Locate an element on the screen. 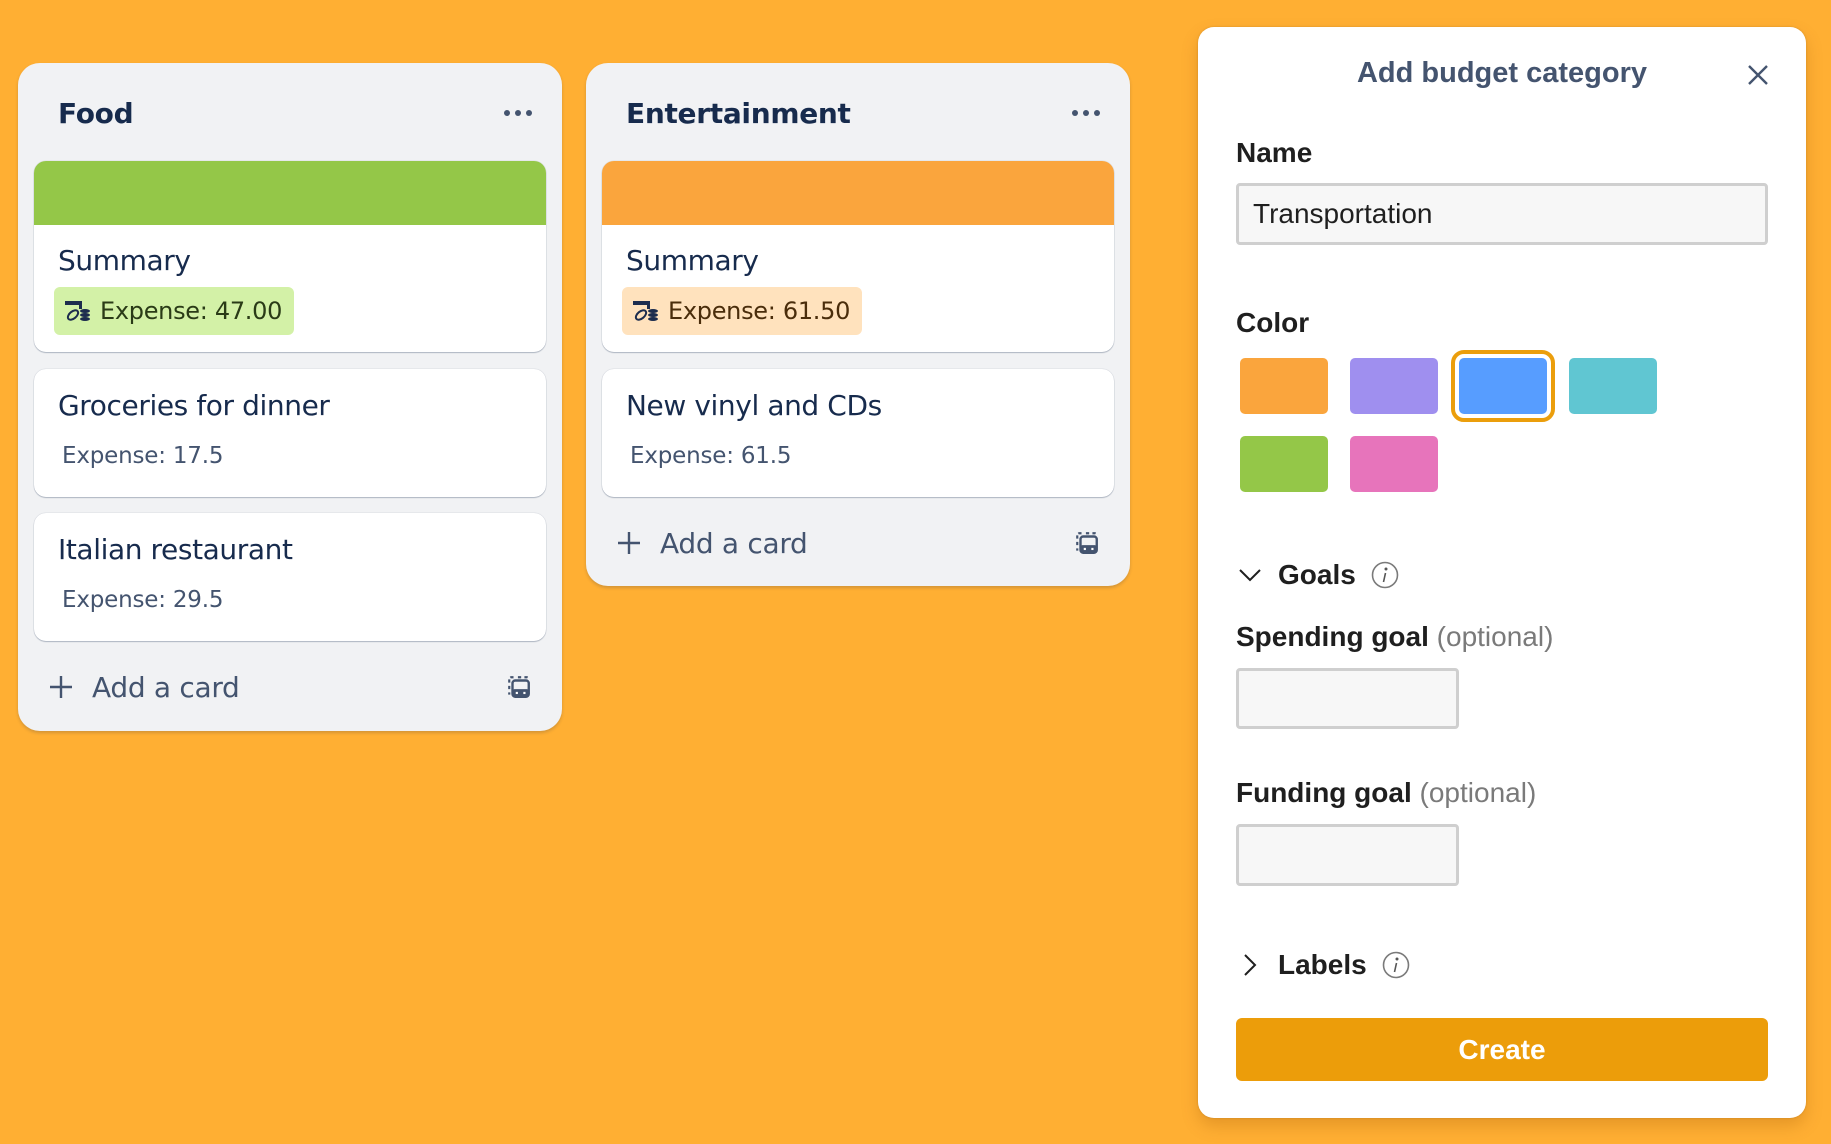 The image size is (1831, 1144). labels-section-toggle: Labels is located at coordinates (1323, 965).